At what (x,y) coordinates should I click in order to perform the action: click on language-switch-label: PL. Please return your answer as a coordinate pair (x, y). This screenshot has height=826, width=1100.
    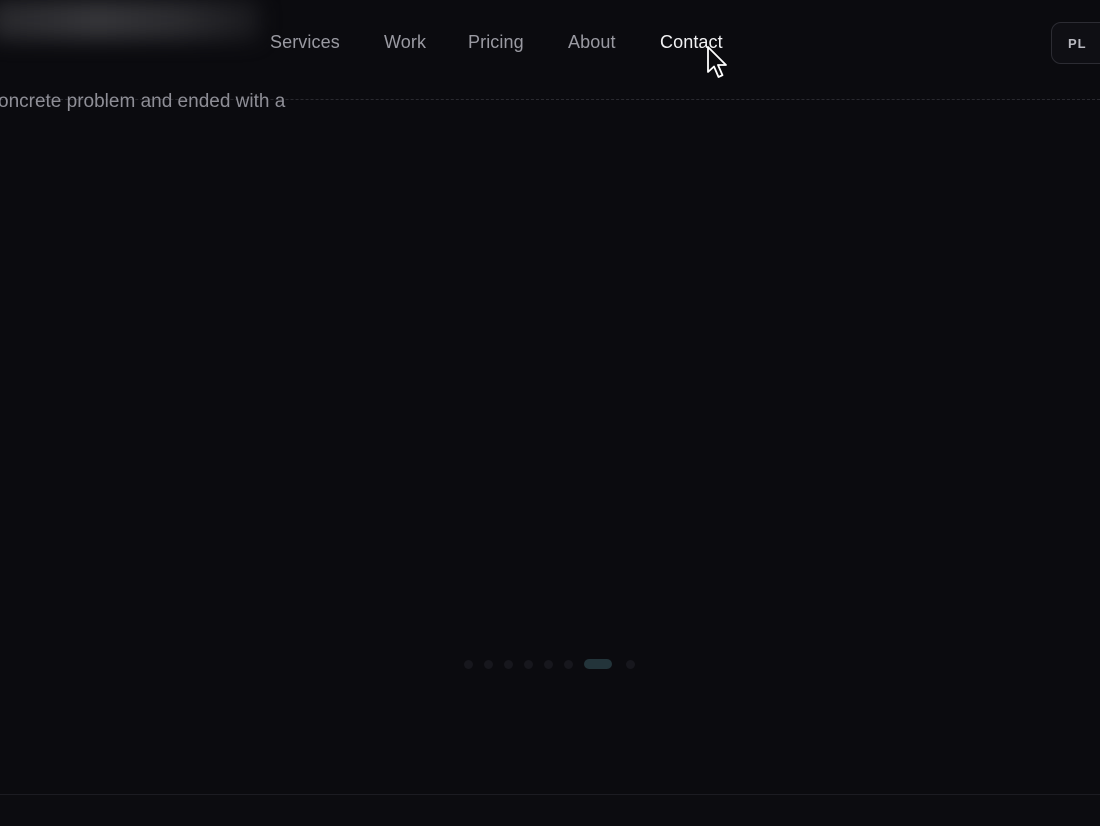
    Looking at the image, I should click on (1077, 43).